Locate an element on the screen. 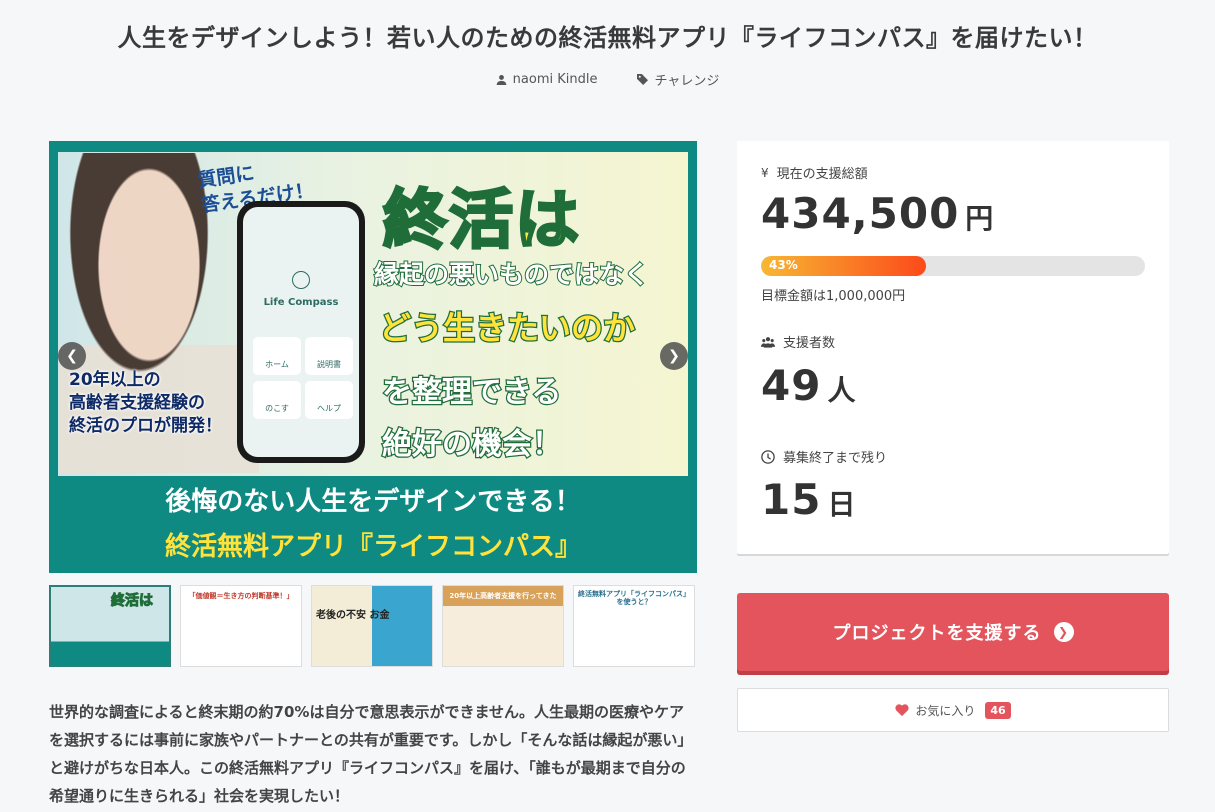 The height and width of the screenshot is (812, 1215). compass-icon is located at coordinates (301, 280).